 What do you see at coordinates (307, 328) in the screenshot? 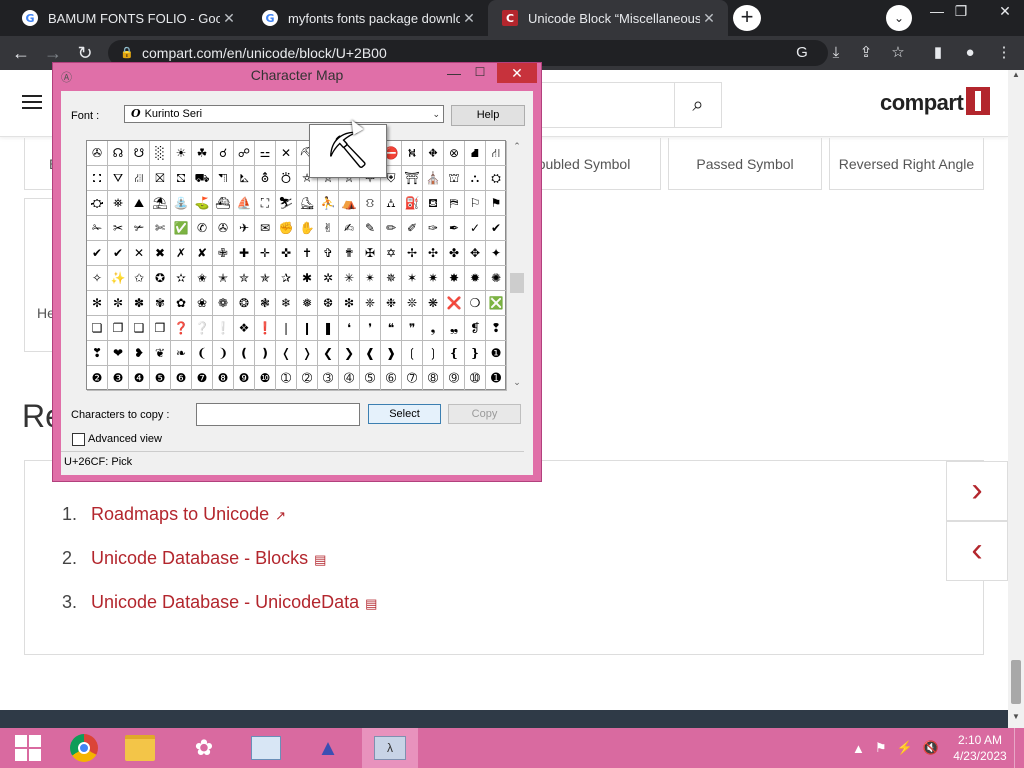
I see `glyph-cell: ❙` at bounding box center [307, 328].